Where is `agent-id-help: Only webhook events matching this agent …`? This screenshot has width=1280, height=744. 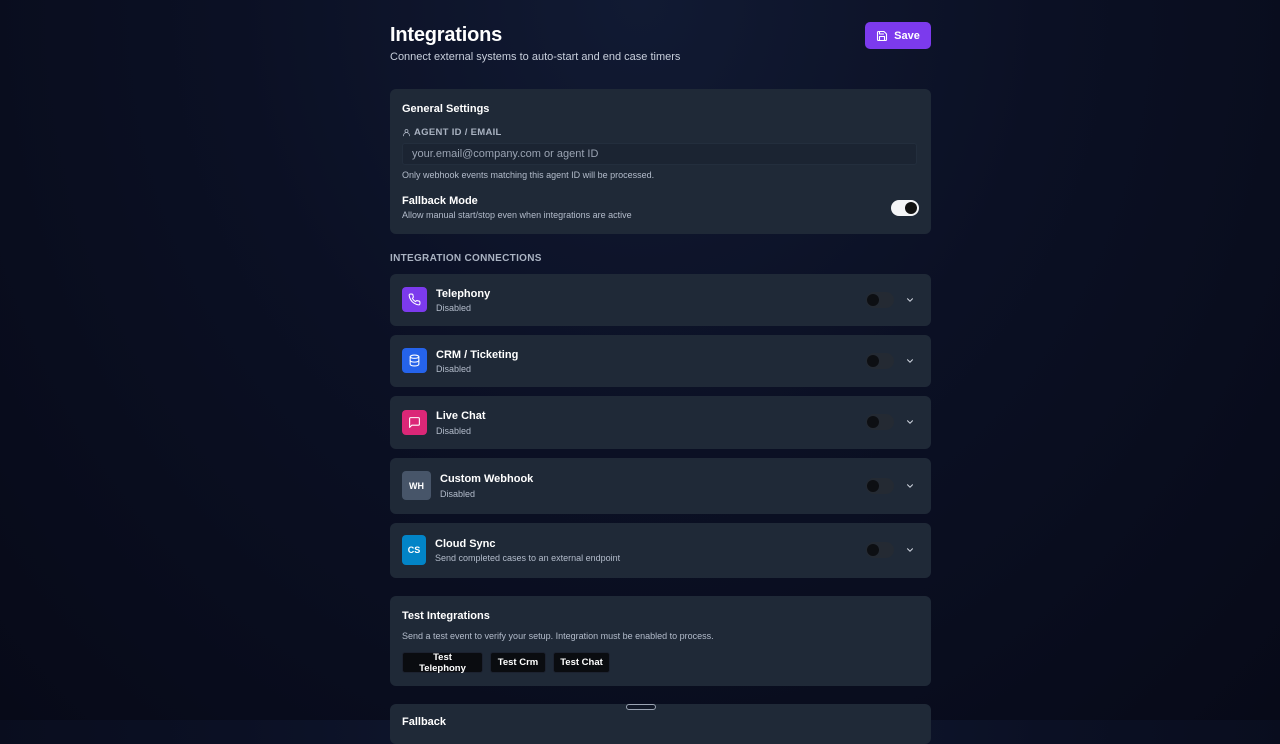 agent-id-help: Only webhook events matching this agent … is located at coordinates (528, 175).